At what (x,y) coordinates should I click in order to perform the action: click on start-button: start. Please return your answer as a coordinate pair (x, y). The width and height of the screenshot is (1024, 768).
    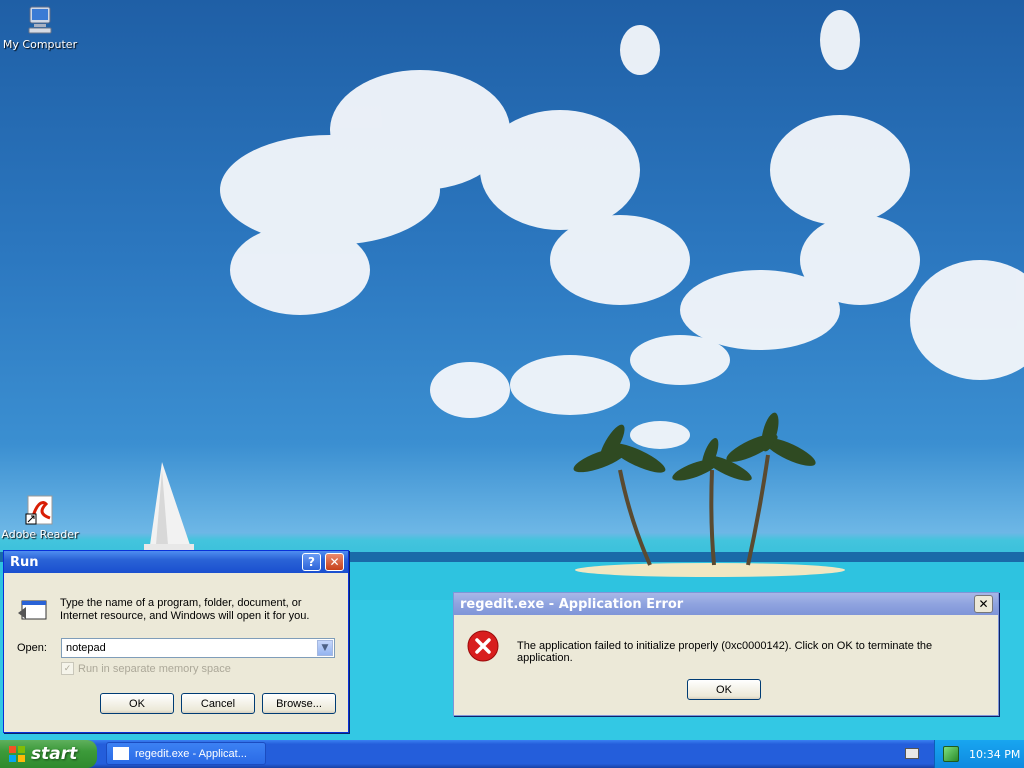
    Looking at the image, I should click on (48, 754).